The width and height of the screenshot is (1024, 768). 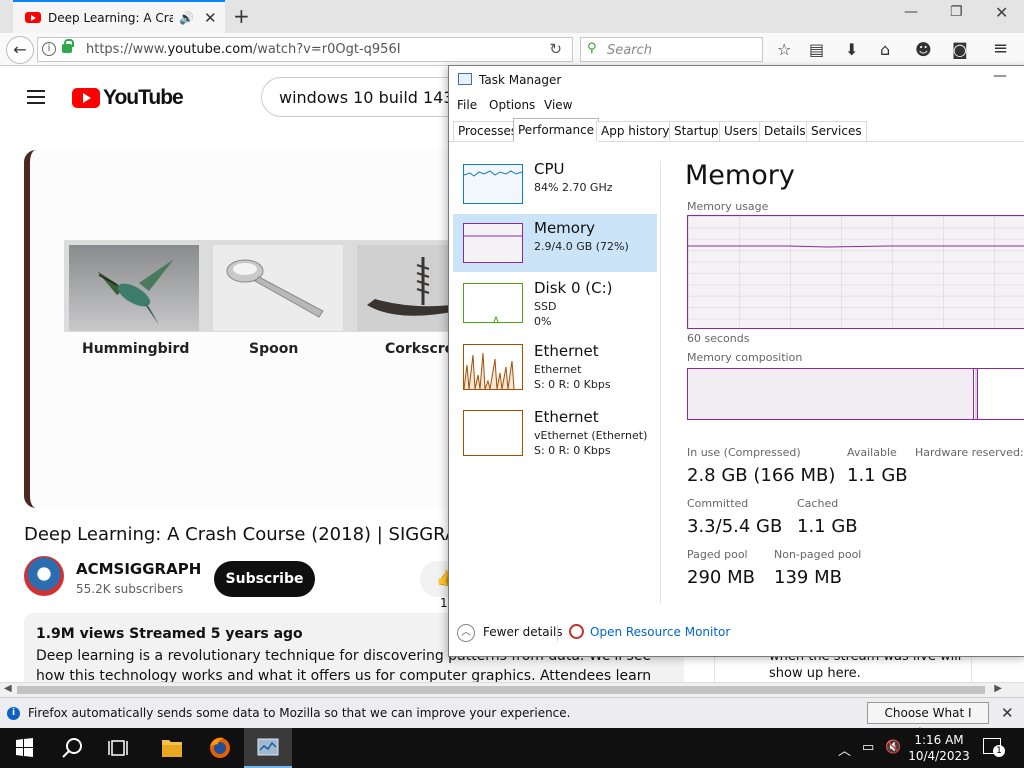 I want to click on thumbnail-label: Hummingbird, so click(x=136, y=349).